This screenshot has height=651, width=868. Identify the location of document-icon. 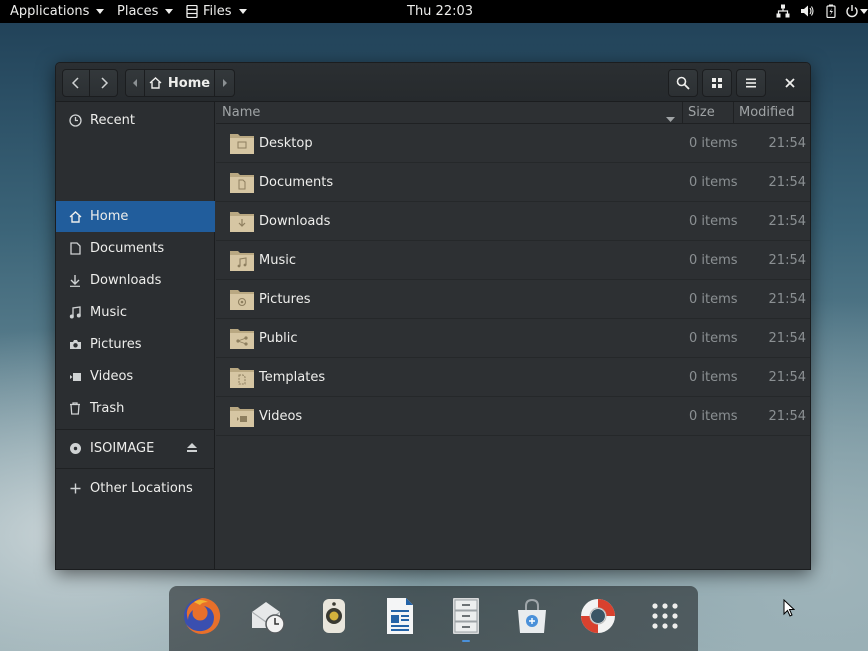
(75, 249).